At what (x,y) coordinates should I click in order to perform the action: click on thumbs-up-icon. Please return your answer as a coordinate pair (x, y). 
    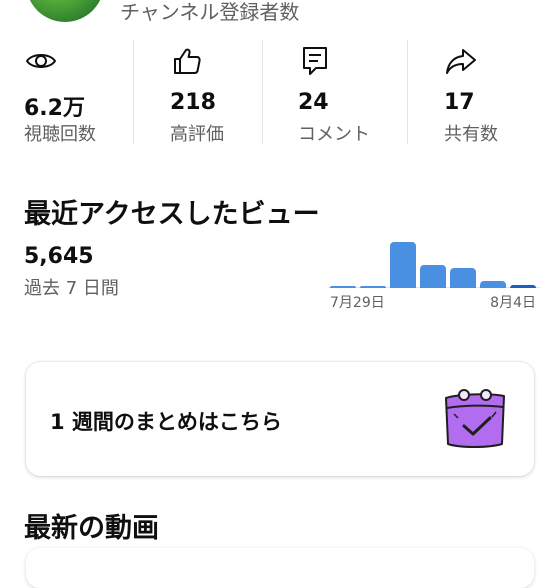
    Looking at the image, I should click on (187, 61).